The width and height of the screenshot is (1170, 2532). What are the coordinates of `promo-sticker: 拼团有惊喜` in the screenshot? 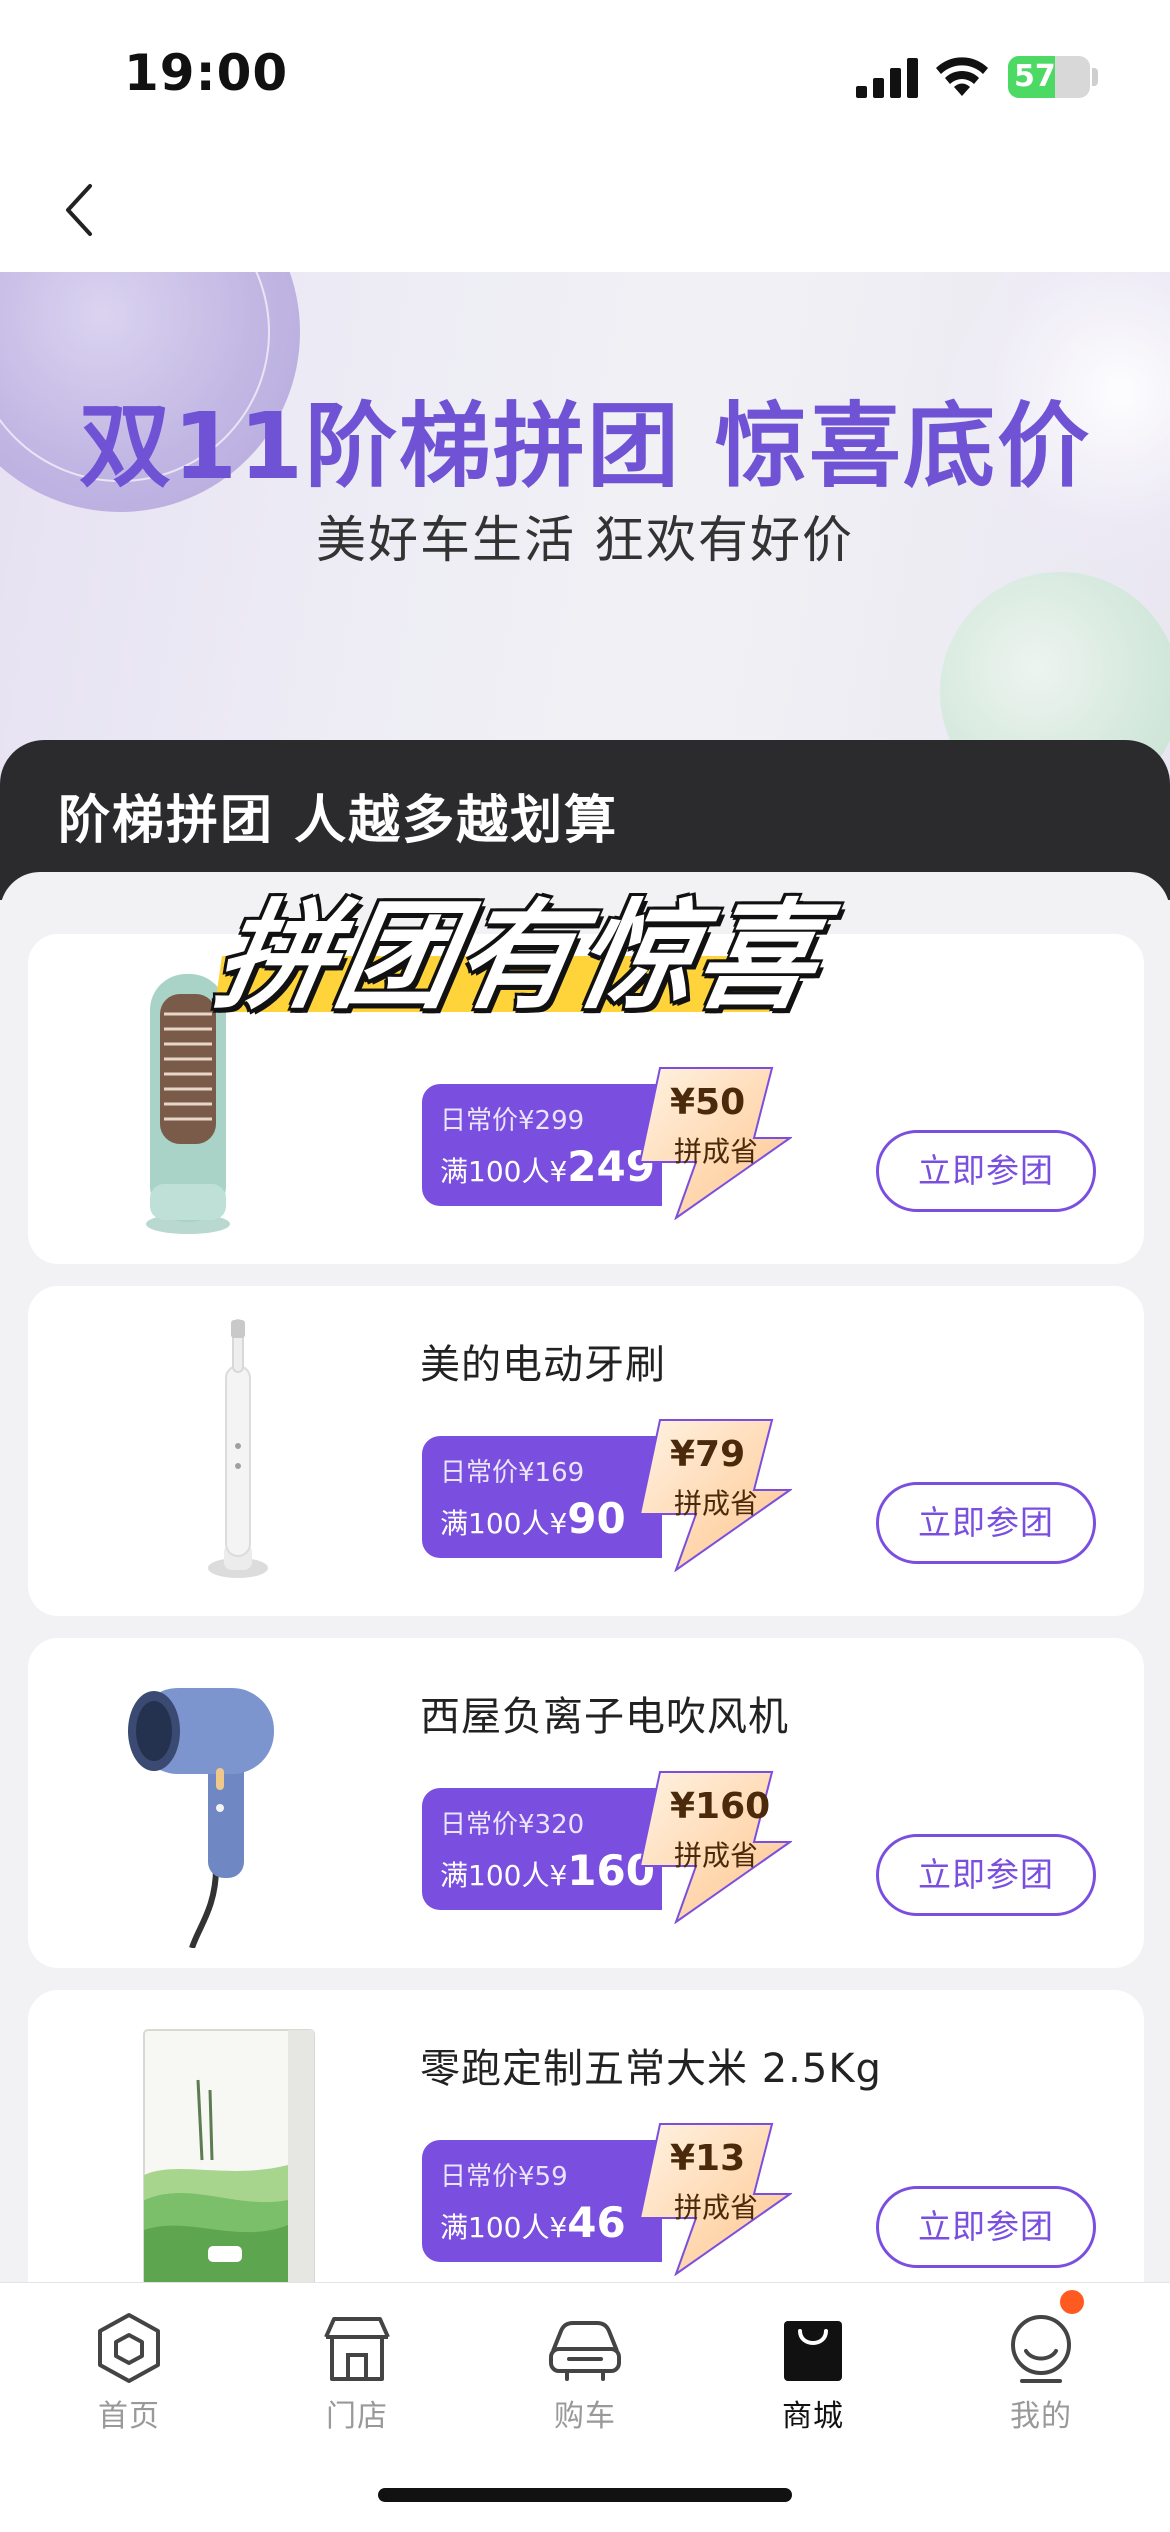 It's located at (515, 942).